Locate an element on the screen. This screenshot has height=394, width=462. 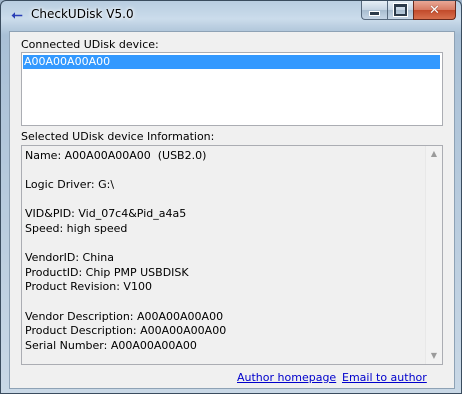
info-line-speed: Speed: high speed is located at coordinates (76, 228).